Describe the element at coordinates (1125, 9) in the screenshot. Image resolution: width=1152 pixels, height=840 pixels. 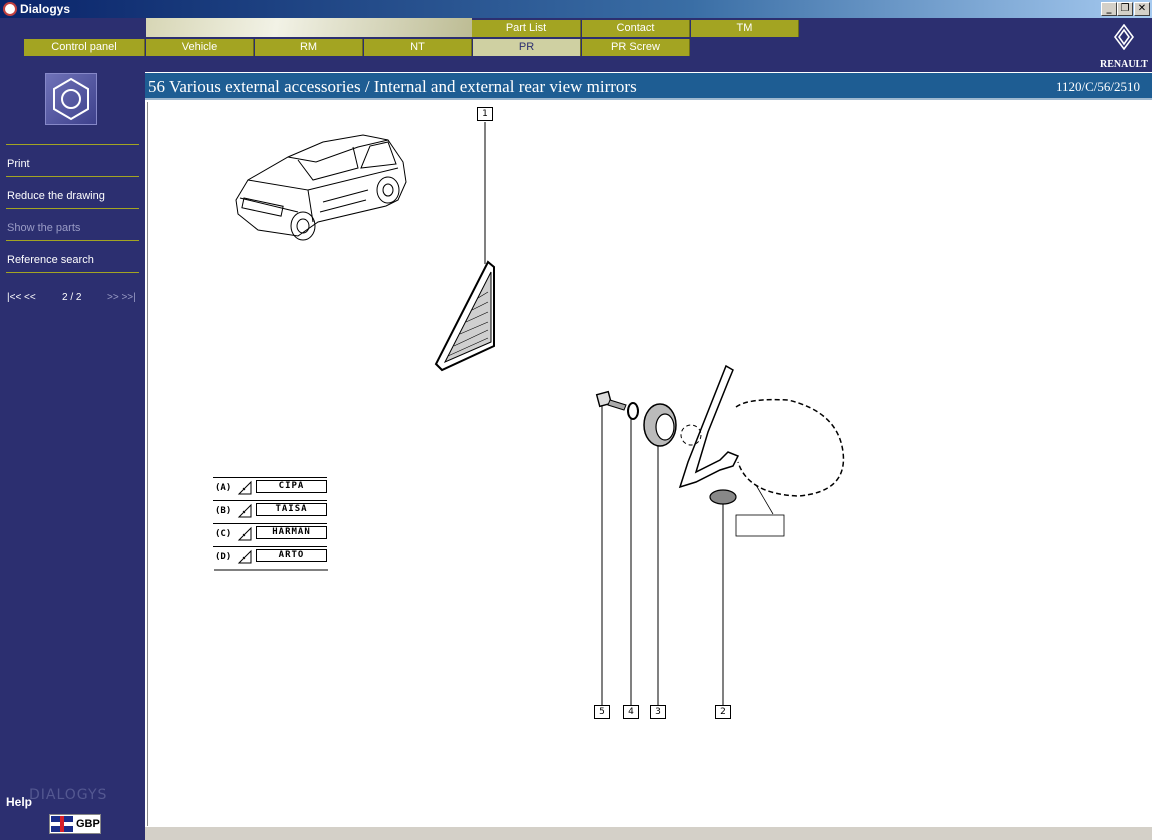
I see `restore-icon: ❐` at that location.